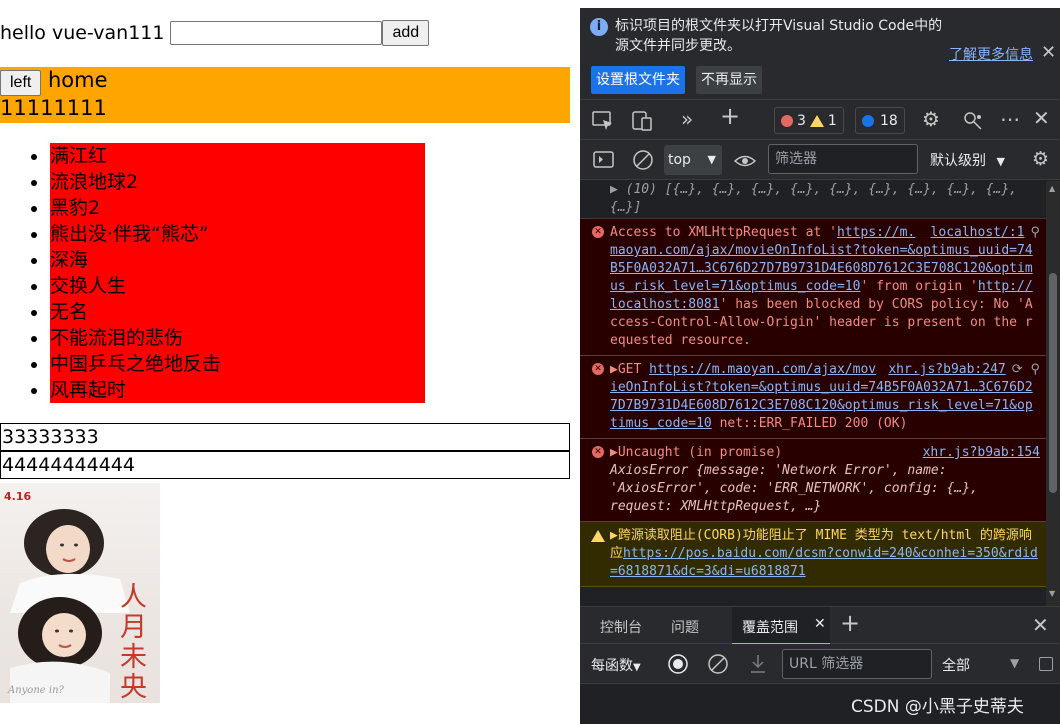 The height and width of the screenshot is (724, 1060). Describe the element at coordinates (729, 80) in the screenshot. I see `dont-show-again-button: 不再显示` at that location.